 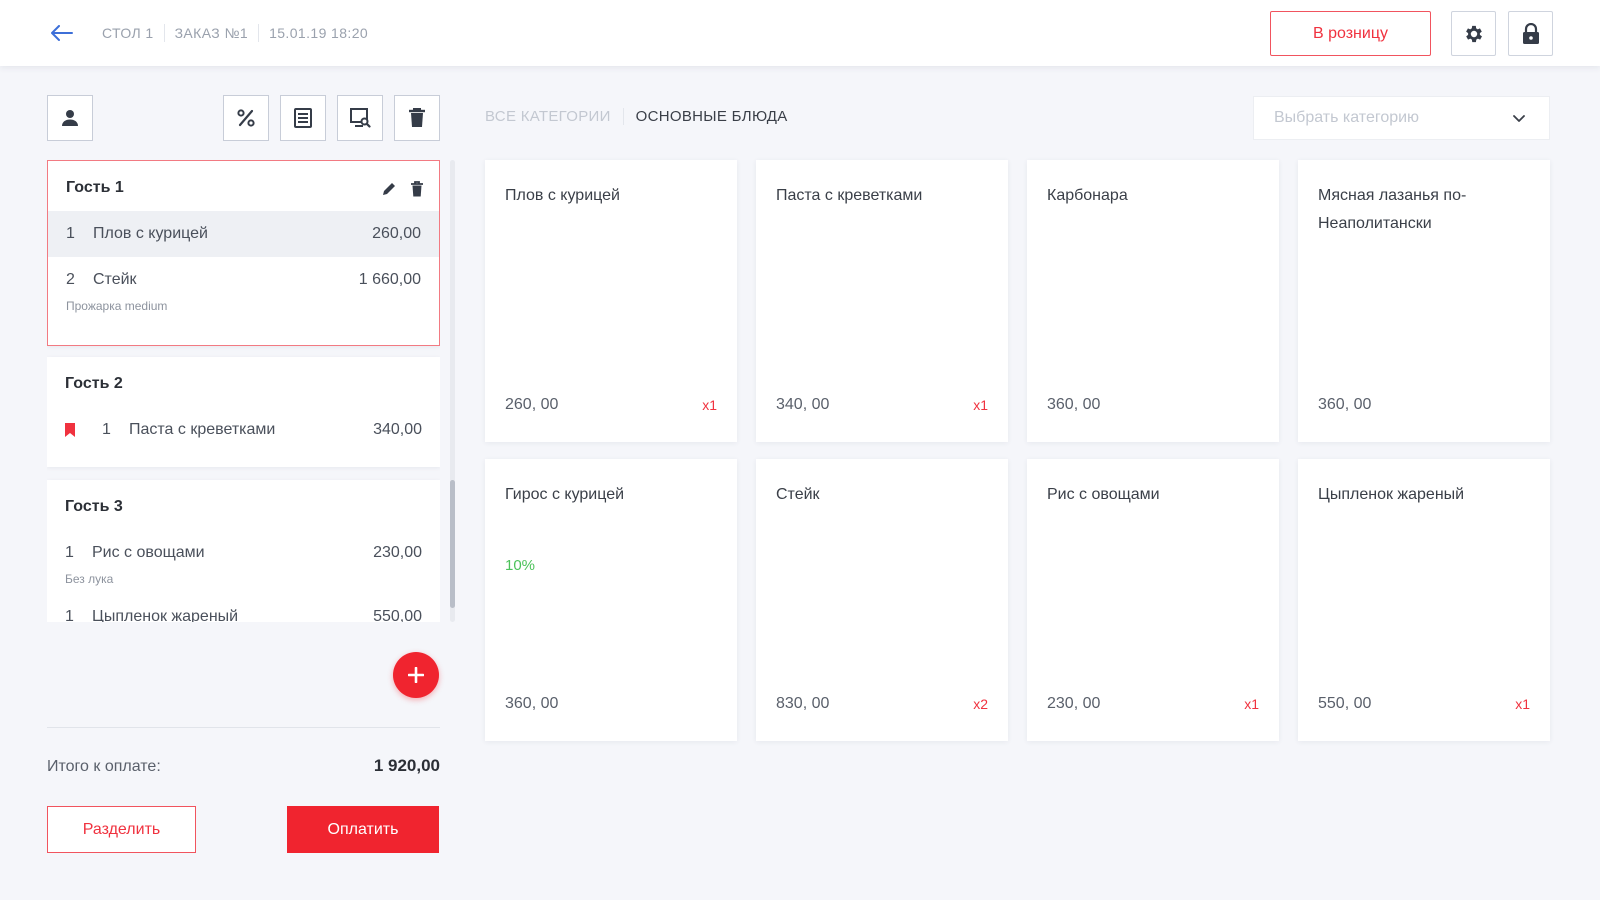 I want to click on dish-name: Гирос с курицей, so click(x=565, y=494).